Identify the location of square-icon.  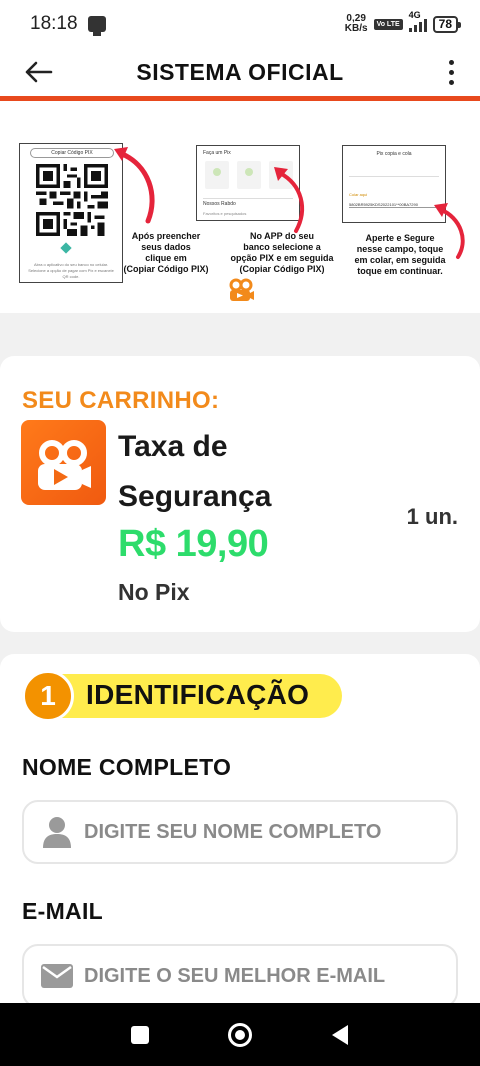
(140, 1034).